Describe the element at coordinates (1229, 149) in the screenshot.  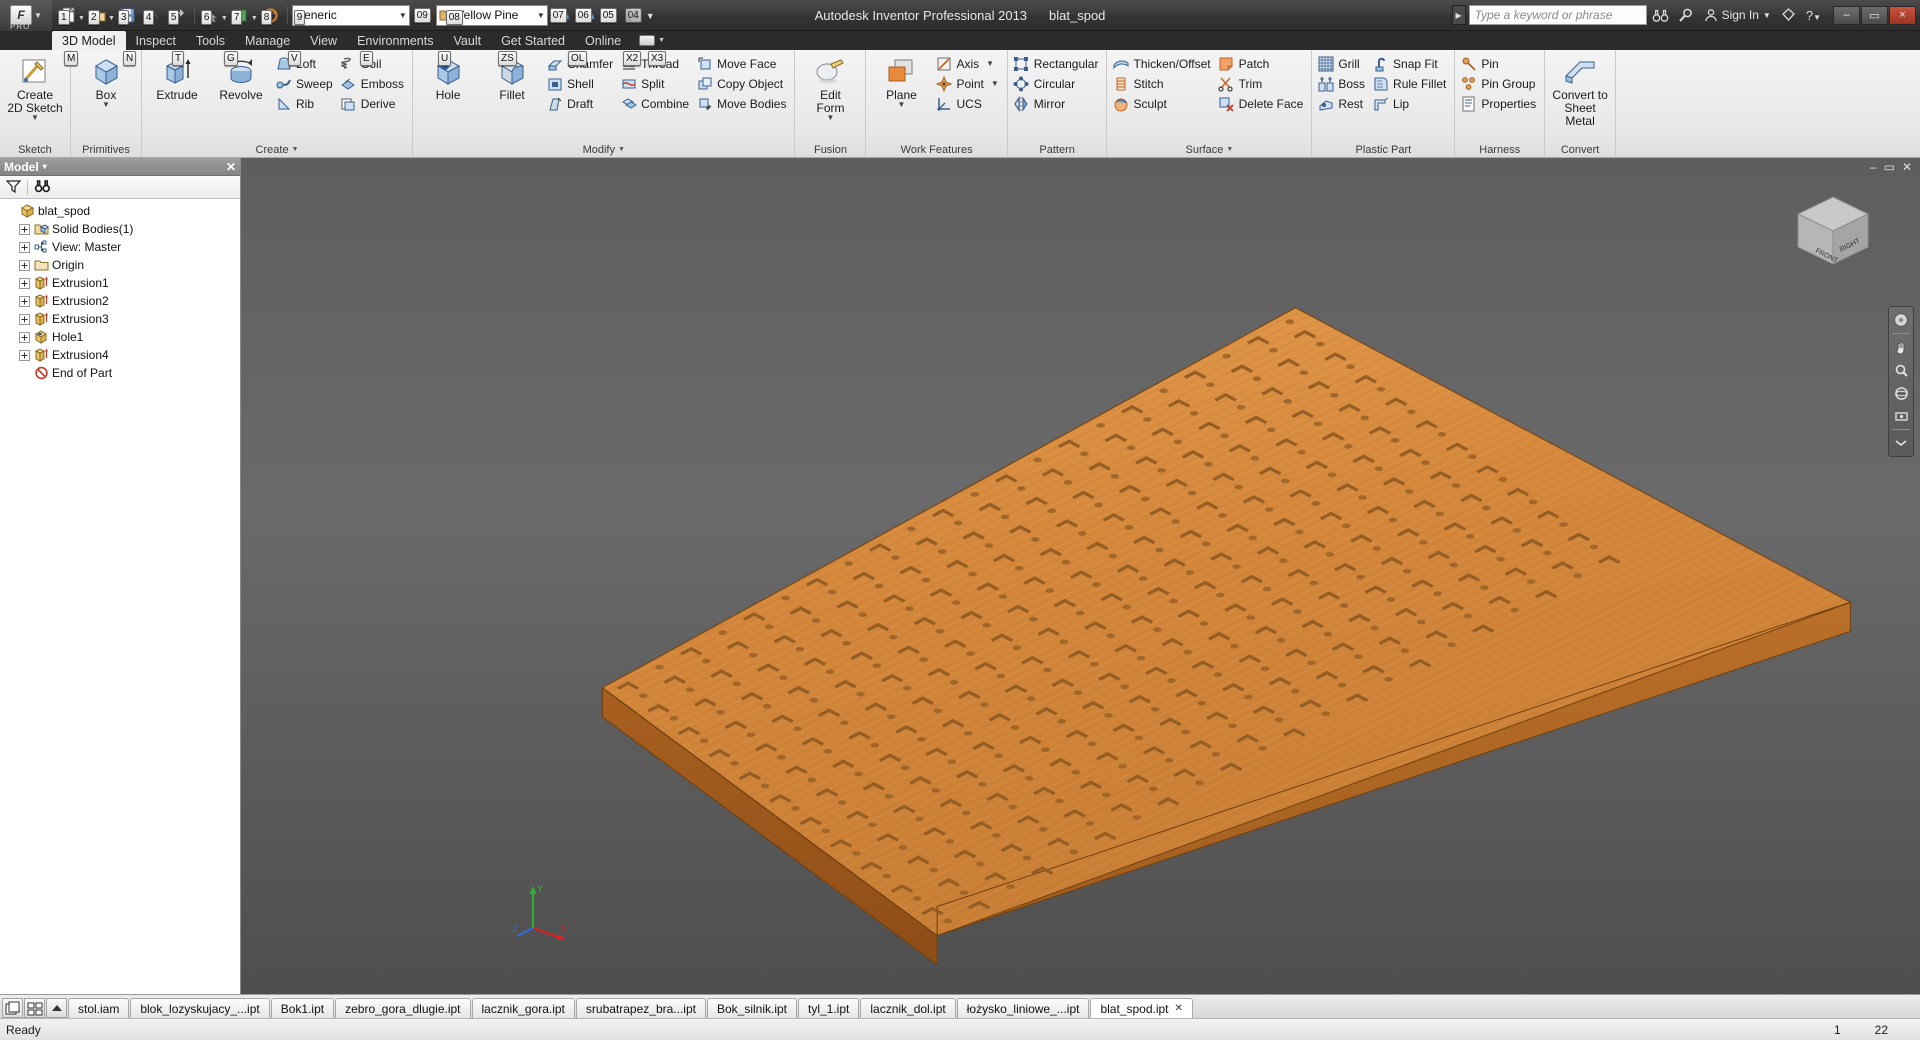
I see `ribbon-panel-expand-caret-icon: ▼` at that location.